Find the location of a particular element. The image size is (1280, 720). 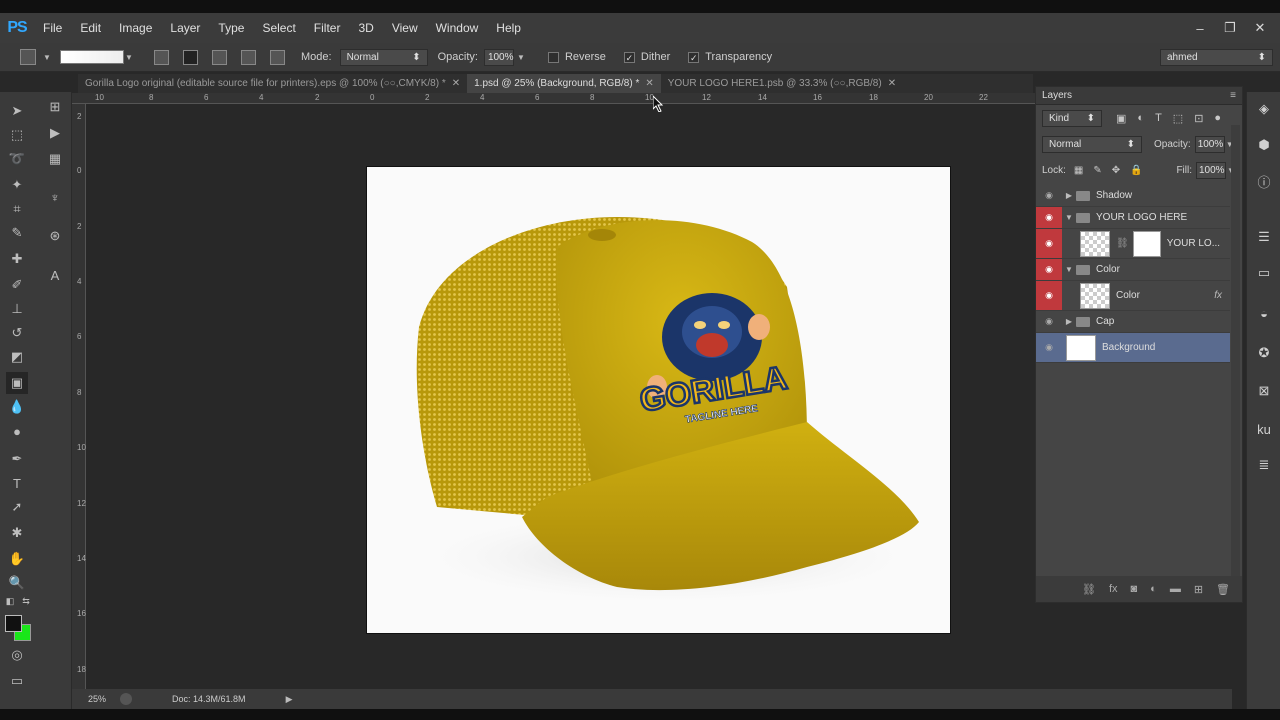

menu-file: File is located at coordinates (52, 28).